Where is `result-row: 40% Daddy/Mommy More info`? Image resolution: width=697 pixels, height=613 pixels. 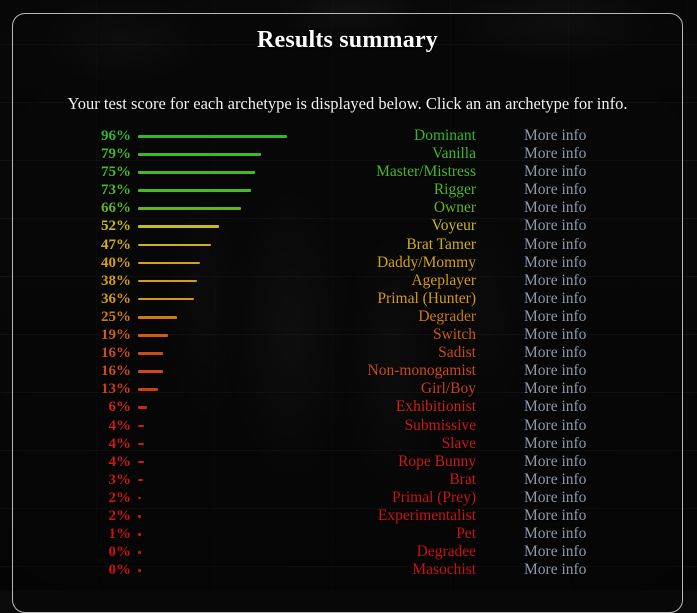 result-row: 40% Daddy/Mommy More info is located at coordinates (347, 263).